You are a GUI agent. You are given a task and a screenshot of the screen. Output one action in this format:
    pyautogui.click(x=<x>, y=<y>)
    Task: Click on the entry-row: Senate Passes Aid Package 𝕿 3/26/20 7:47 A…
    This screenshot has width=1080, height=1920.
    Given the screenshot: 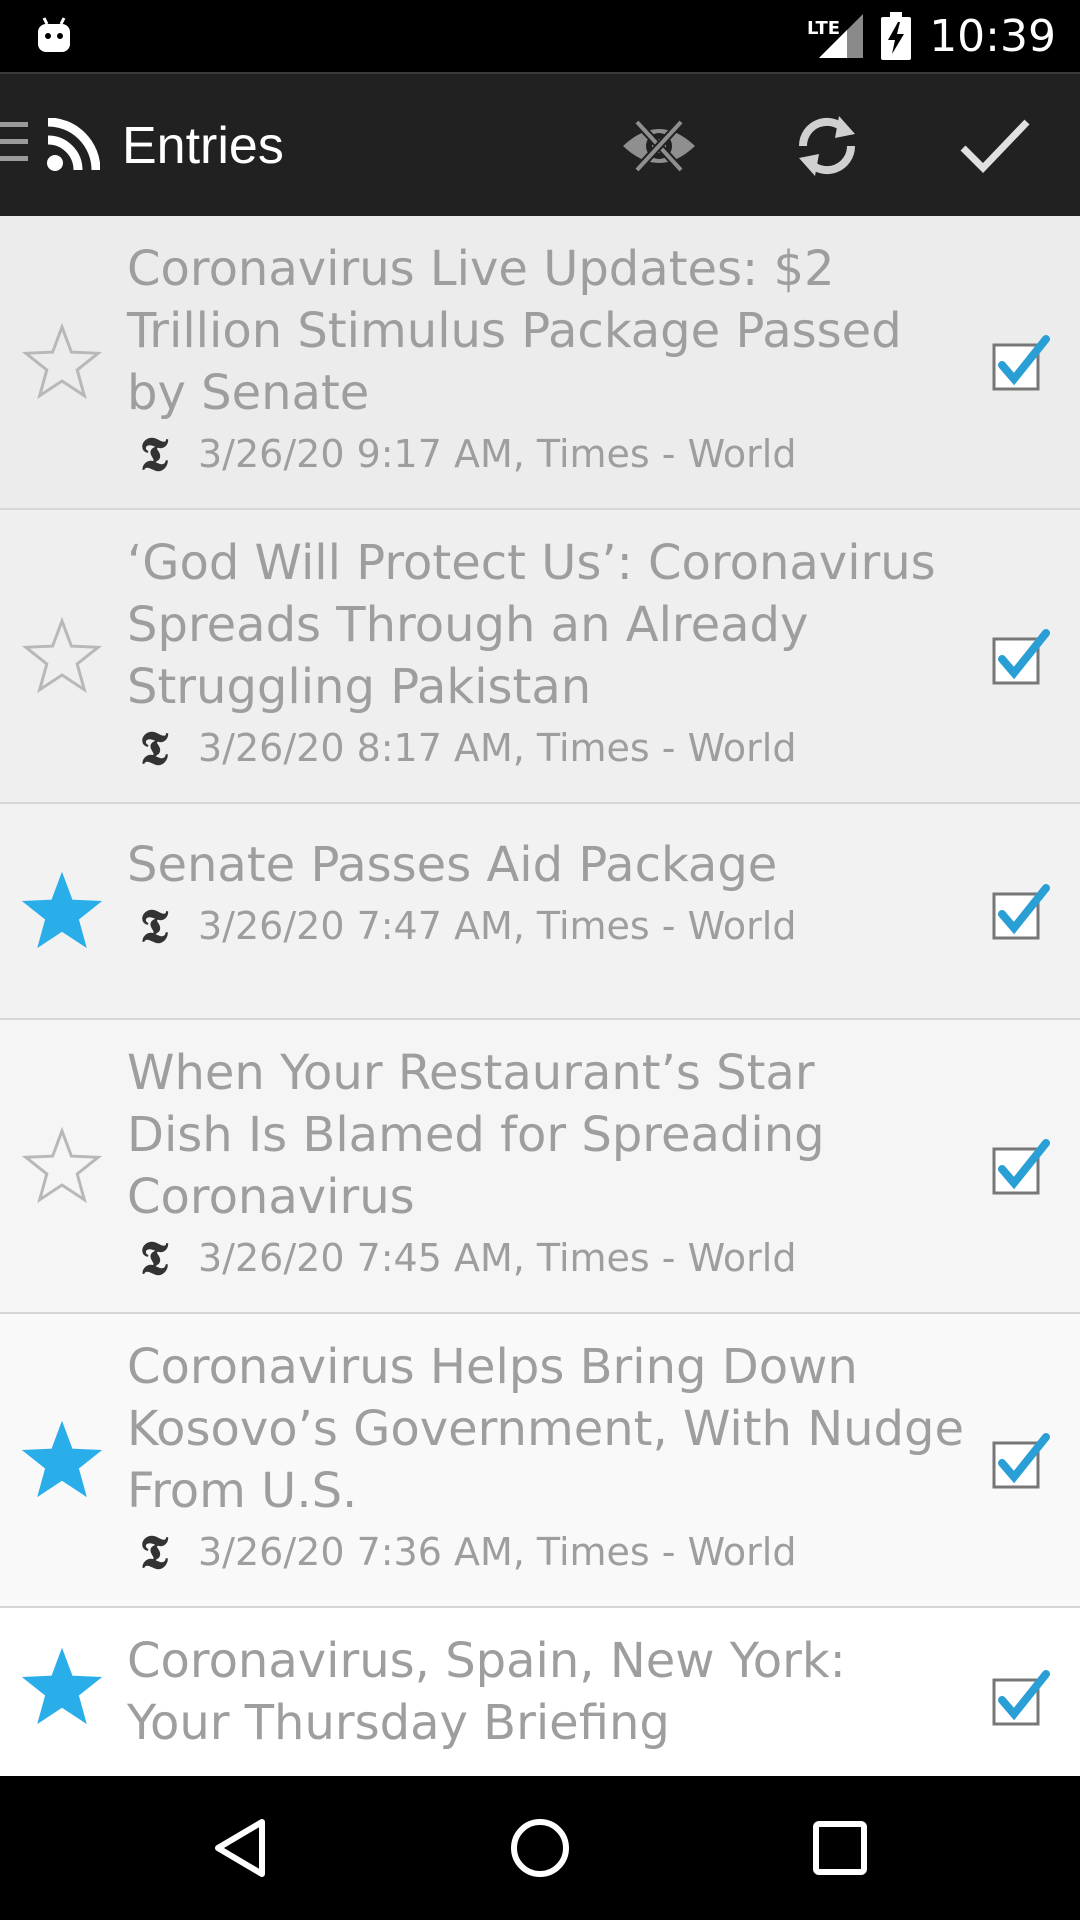 What is the action you would take?
    pyautogui.click(x=540, y=912)
    